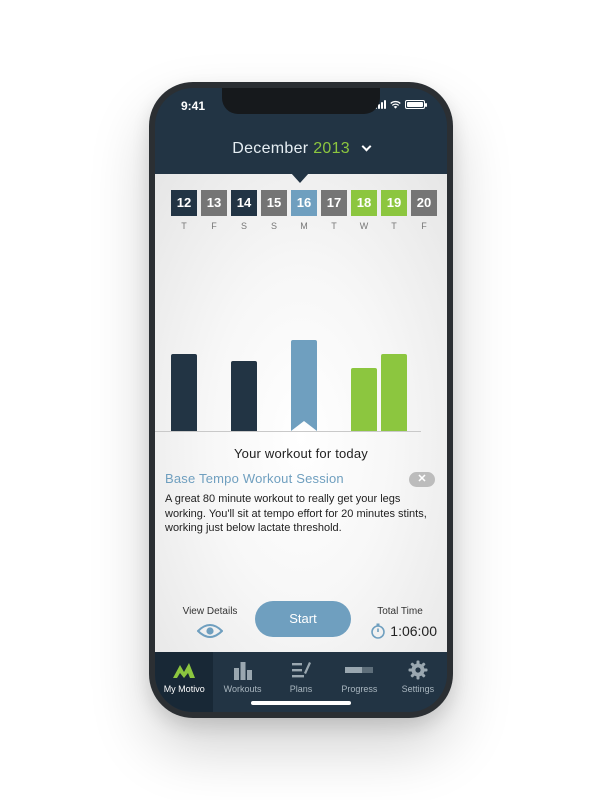 This screenshot has width=600, height=800. Describe the element at coordinates (274, 203) in the screenshot. I see `day-number: 15` at that location.